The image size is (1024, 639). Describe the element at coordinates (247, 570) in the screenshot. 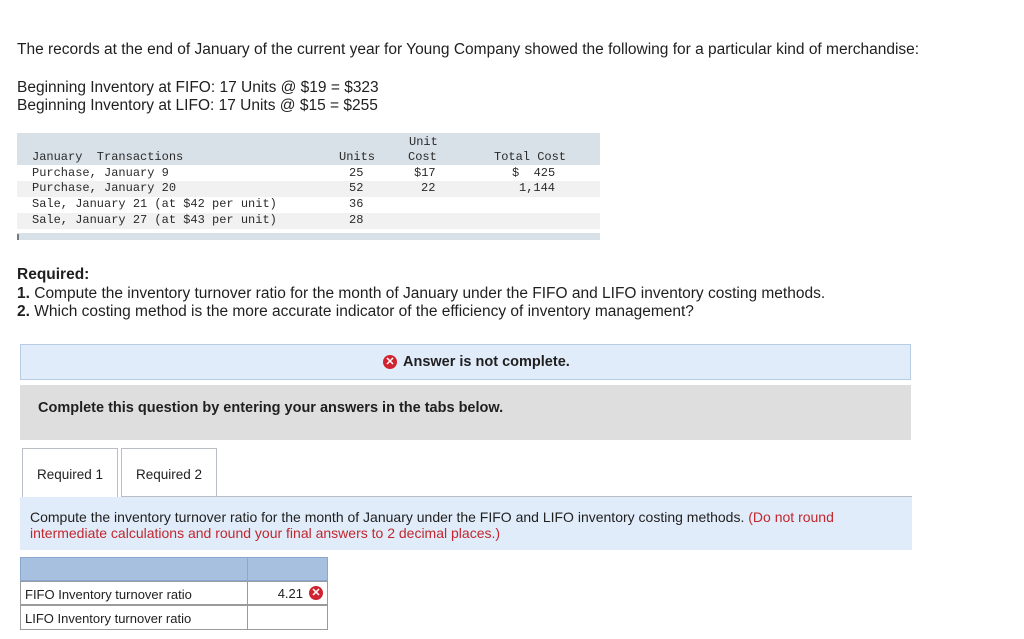

I see `header-divider` at that location.